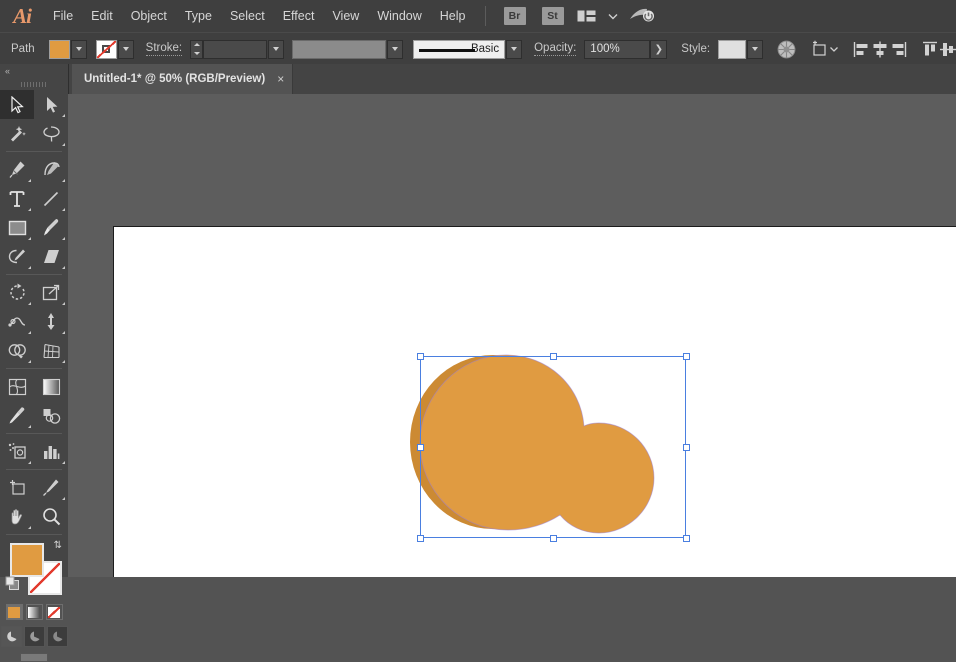  Describe the element at coordinates (17, 227) in the screenshot. I see `rectangle-tool` at that location.